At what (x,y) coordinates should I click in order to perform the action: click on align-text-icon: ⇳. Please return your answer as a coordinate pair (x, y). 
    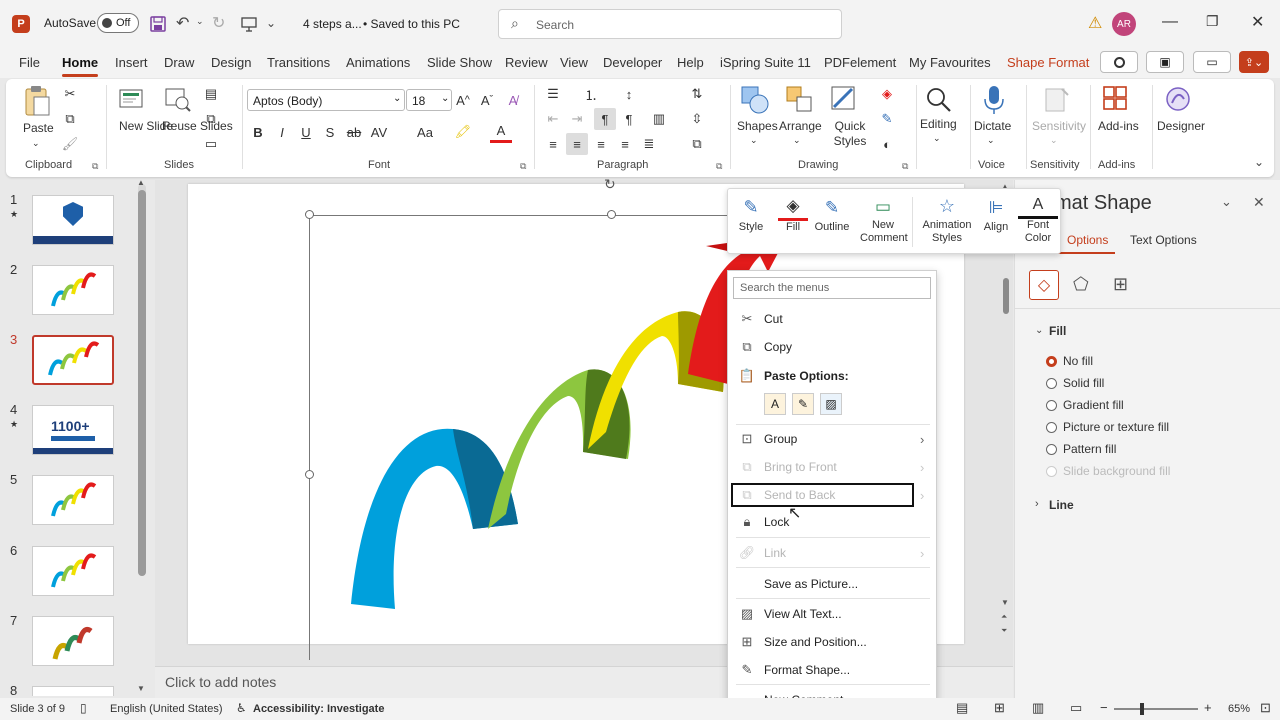
    Looking at the image, I should click on (697, 119).